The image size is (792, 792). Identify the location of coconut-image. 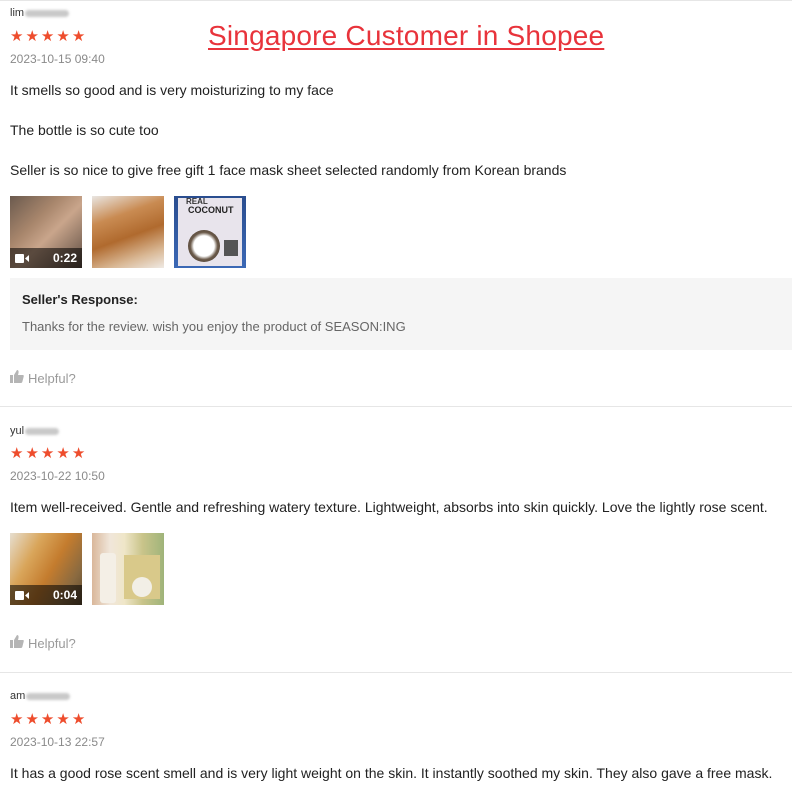
(204, 246).